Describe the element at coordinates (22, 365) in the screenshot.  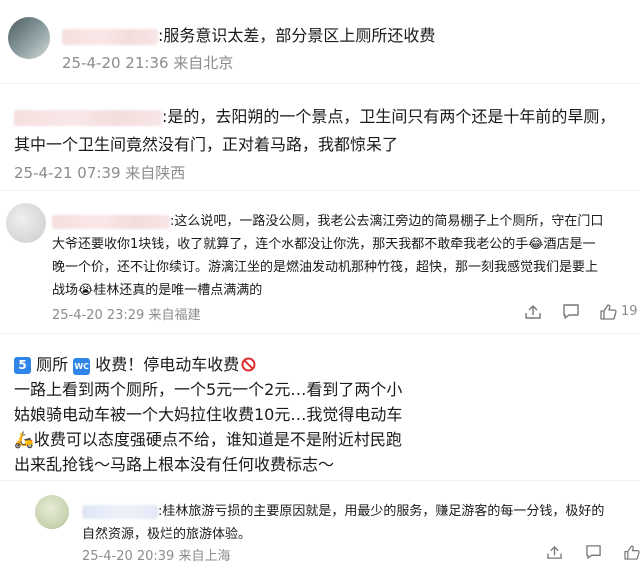
I see `number-badge: 5` at that location.